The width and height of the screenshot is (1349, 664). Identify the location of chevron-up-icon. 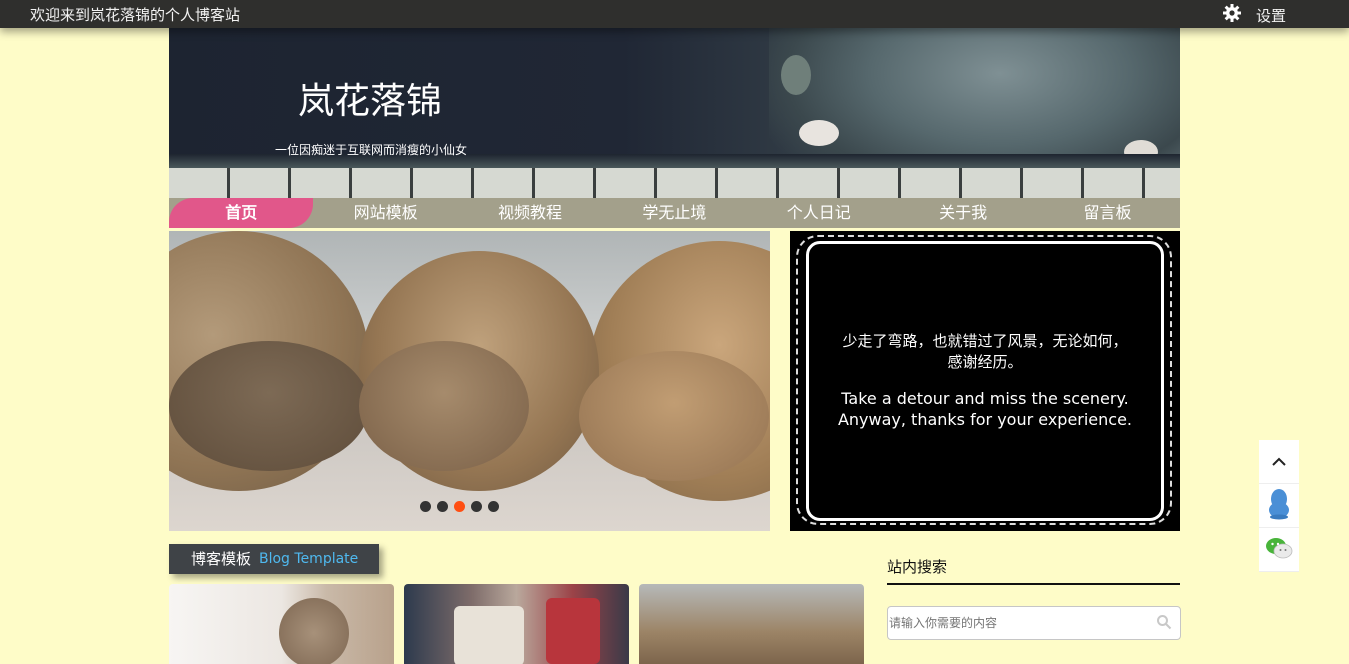
(1279, 461).